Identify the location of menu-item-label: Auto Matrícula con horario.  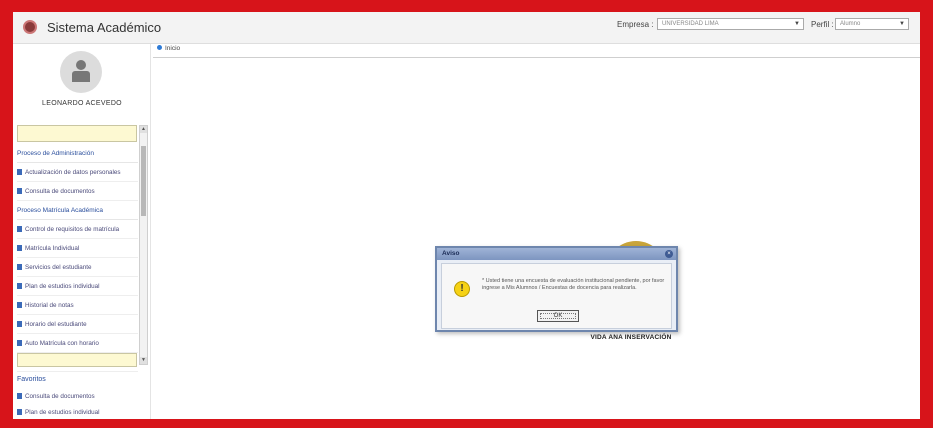
(62, 343).